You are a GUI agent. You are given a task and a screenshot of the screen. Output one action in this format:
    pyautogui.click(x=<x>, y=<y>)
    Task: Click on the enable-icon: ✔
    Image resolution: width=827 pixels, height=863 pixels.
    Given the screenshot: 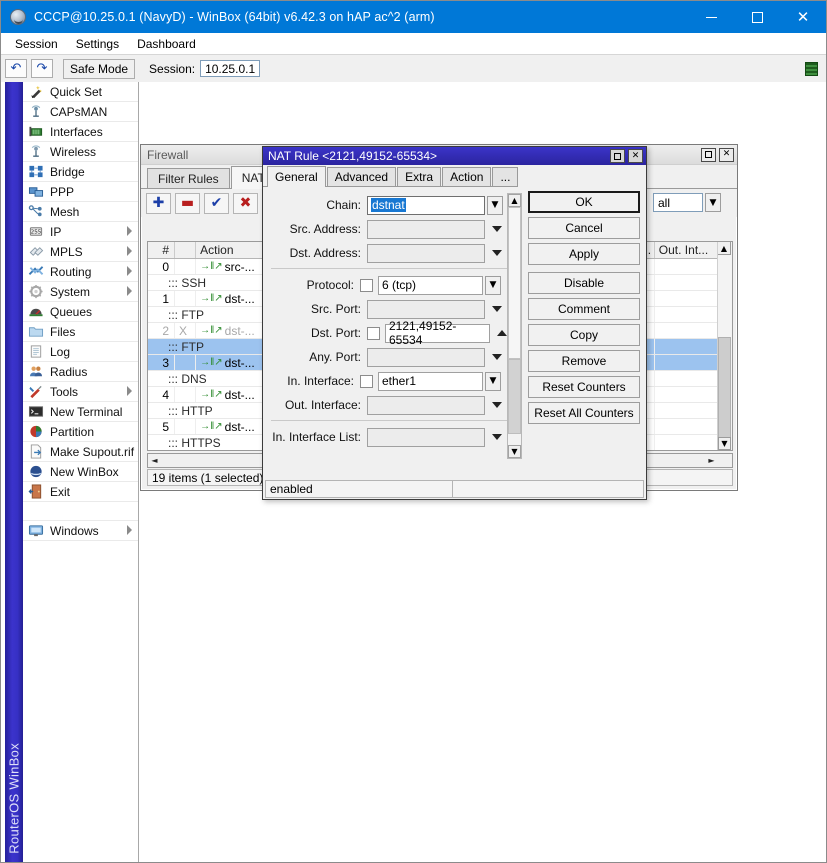 What is the action you would take?
    pyautogui.click(x=216, y=203)
    